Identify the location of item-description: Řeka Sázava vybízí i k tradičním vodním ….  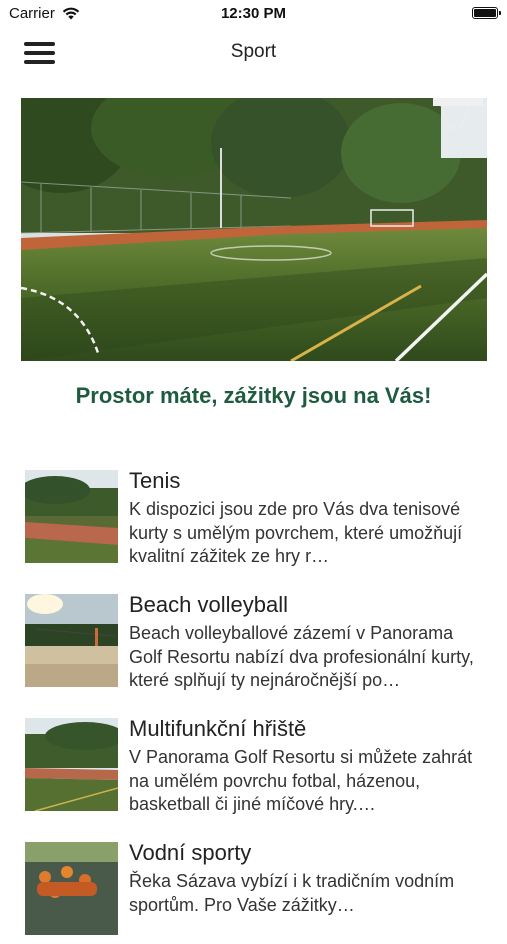
(292, 893).